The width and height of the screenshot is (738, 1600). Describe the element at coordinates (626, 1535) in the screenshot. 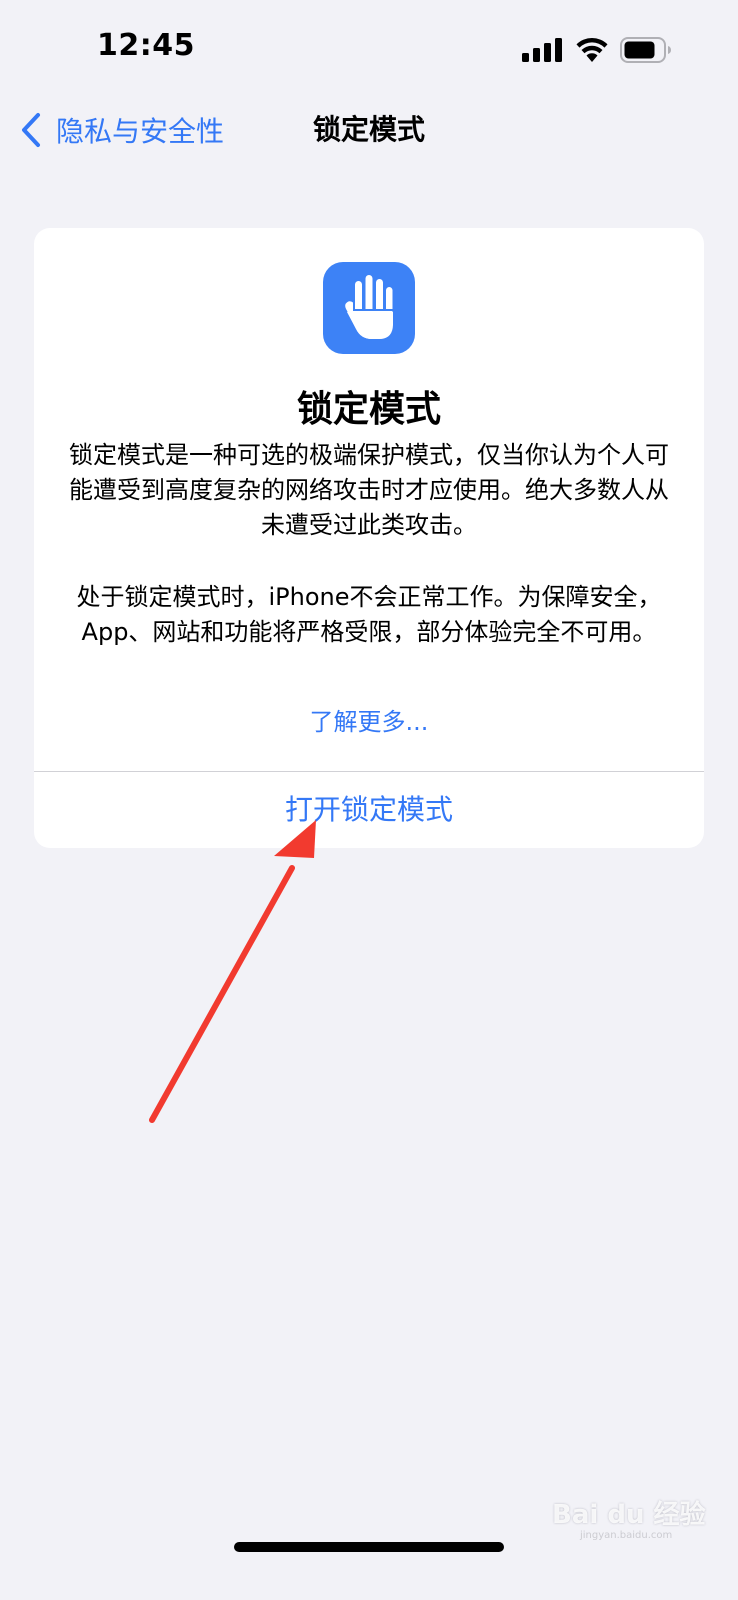

I see `watermark-subtext: jingyan.baidu.com` at that location.